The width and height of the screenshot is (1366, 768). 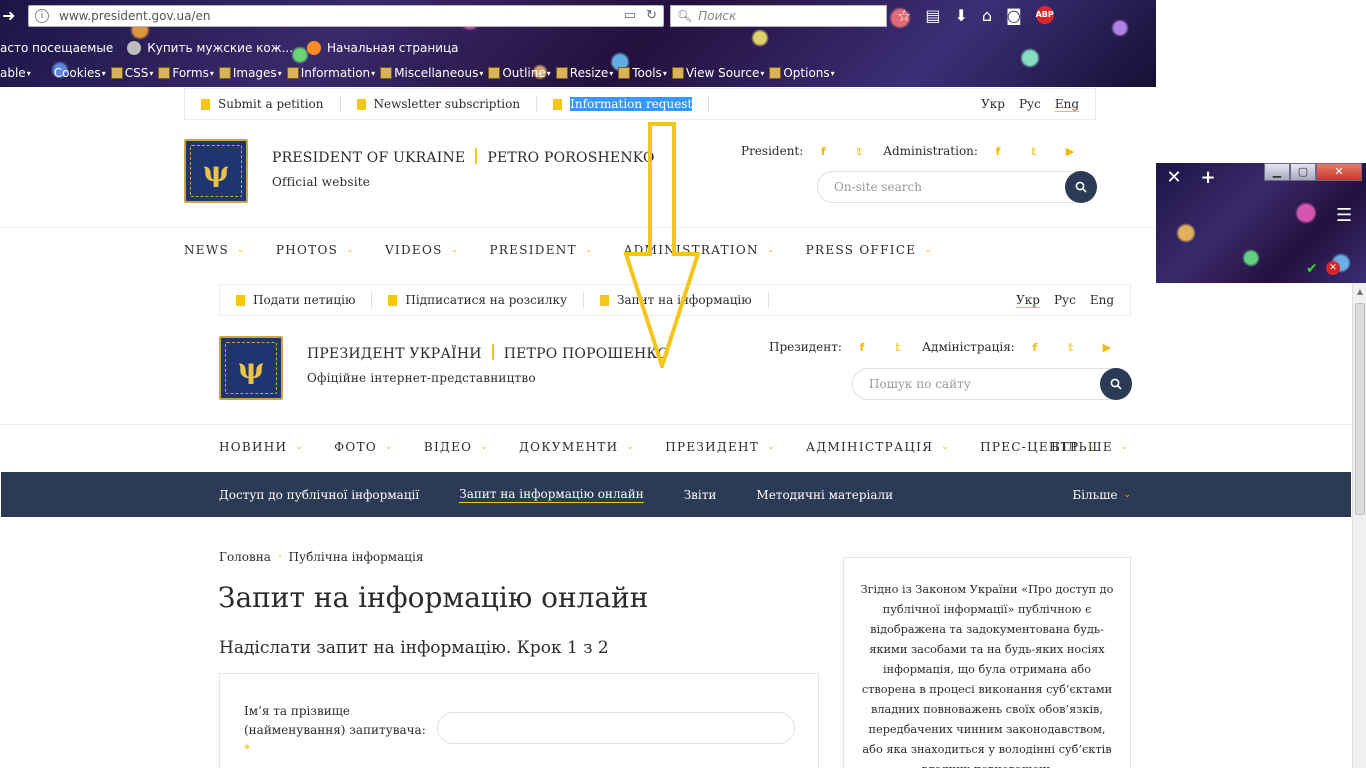 What do you see at coordinates (987, 15) in the screenshot?
I see `home-icon: ⌂` at bounding box center [987, 15].